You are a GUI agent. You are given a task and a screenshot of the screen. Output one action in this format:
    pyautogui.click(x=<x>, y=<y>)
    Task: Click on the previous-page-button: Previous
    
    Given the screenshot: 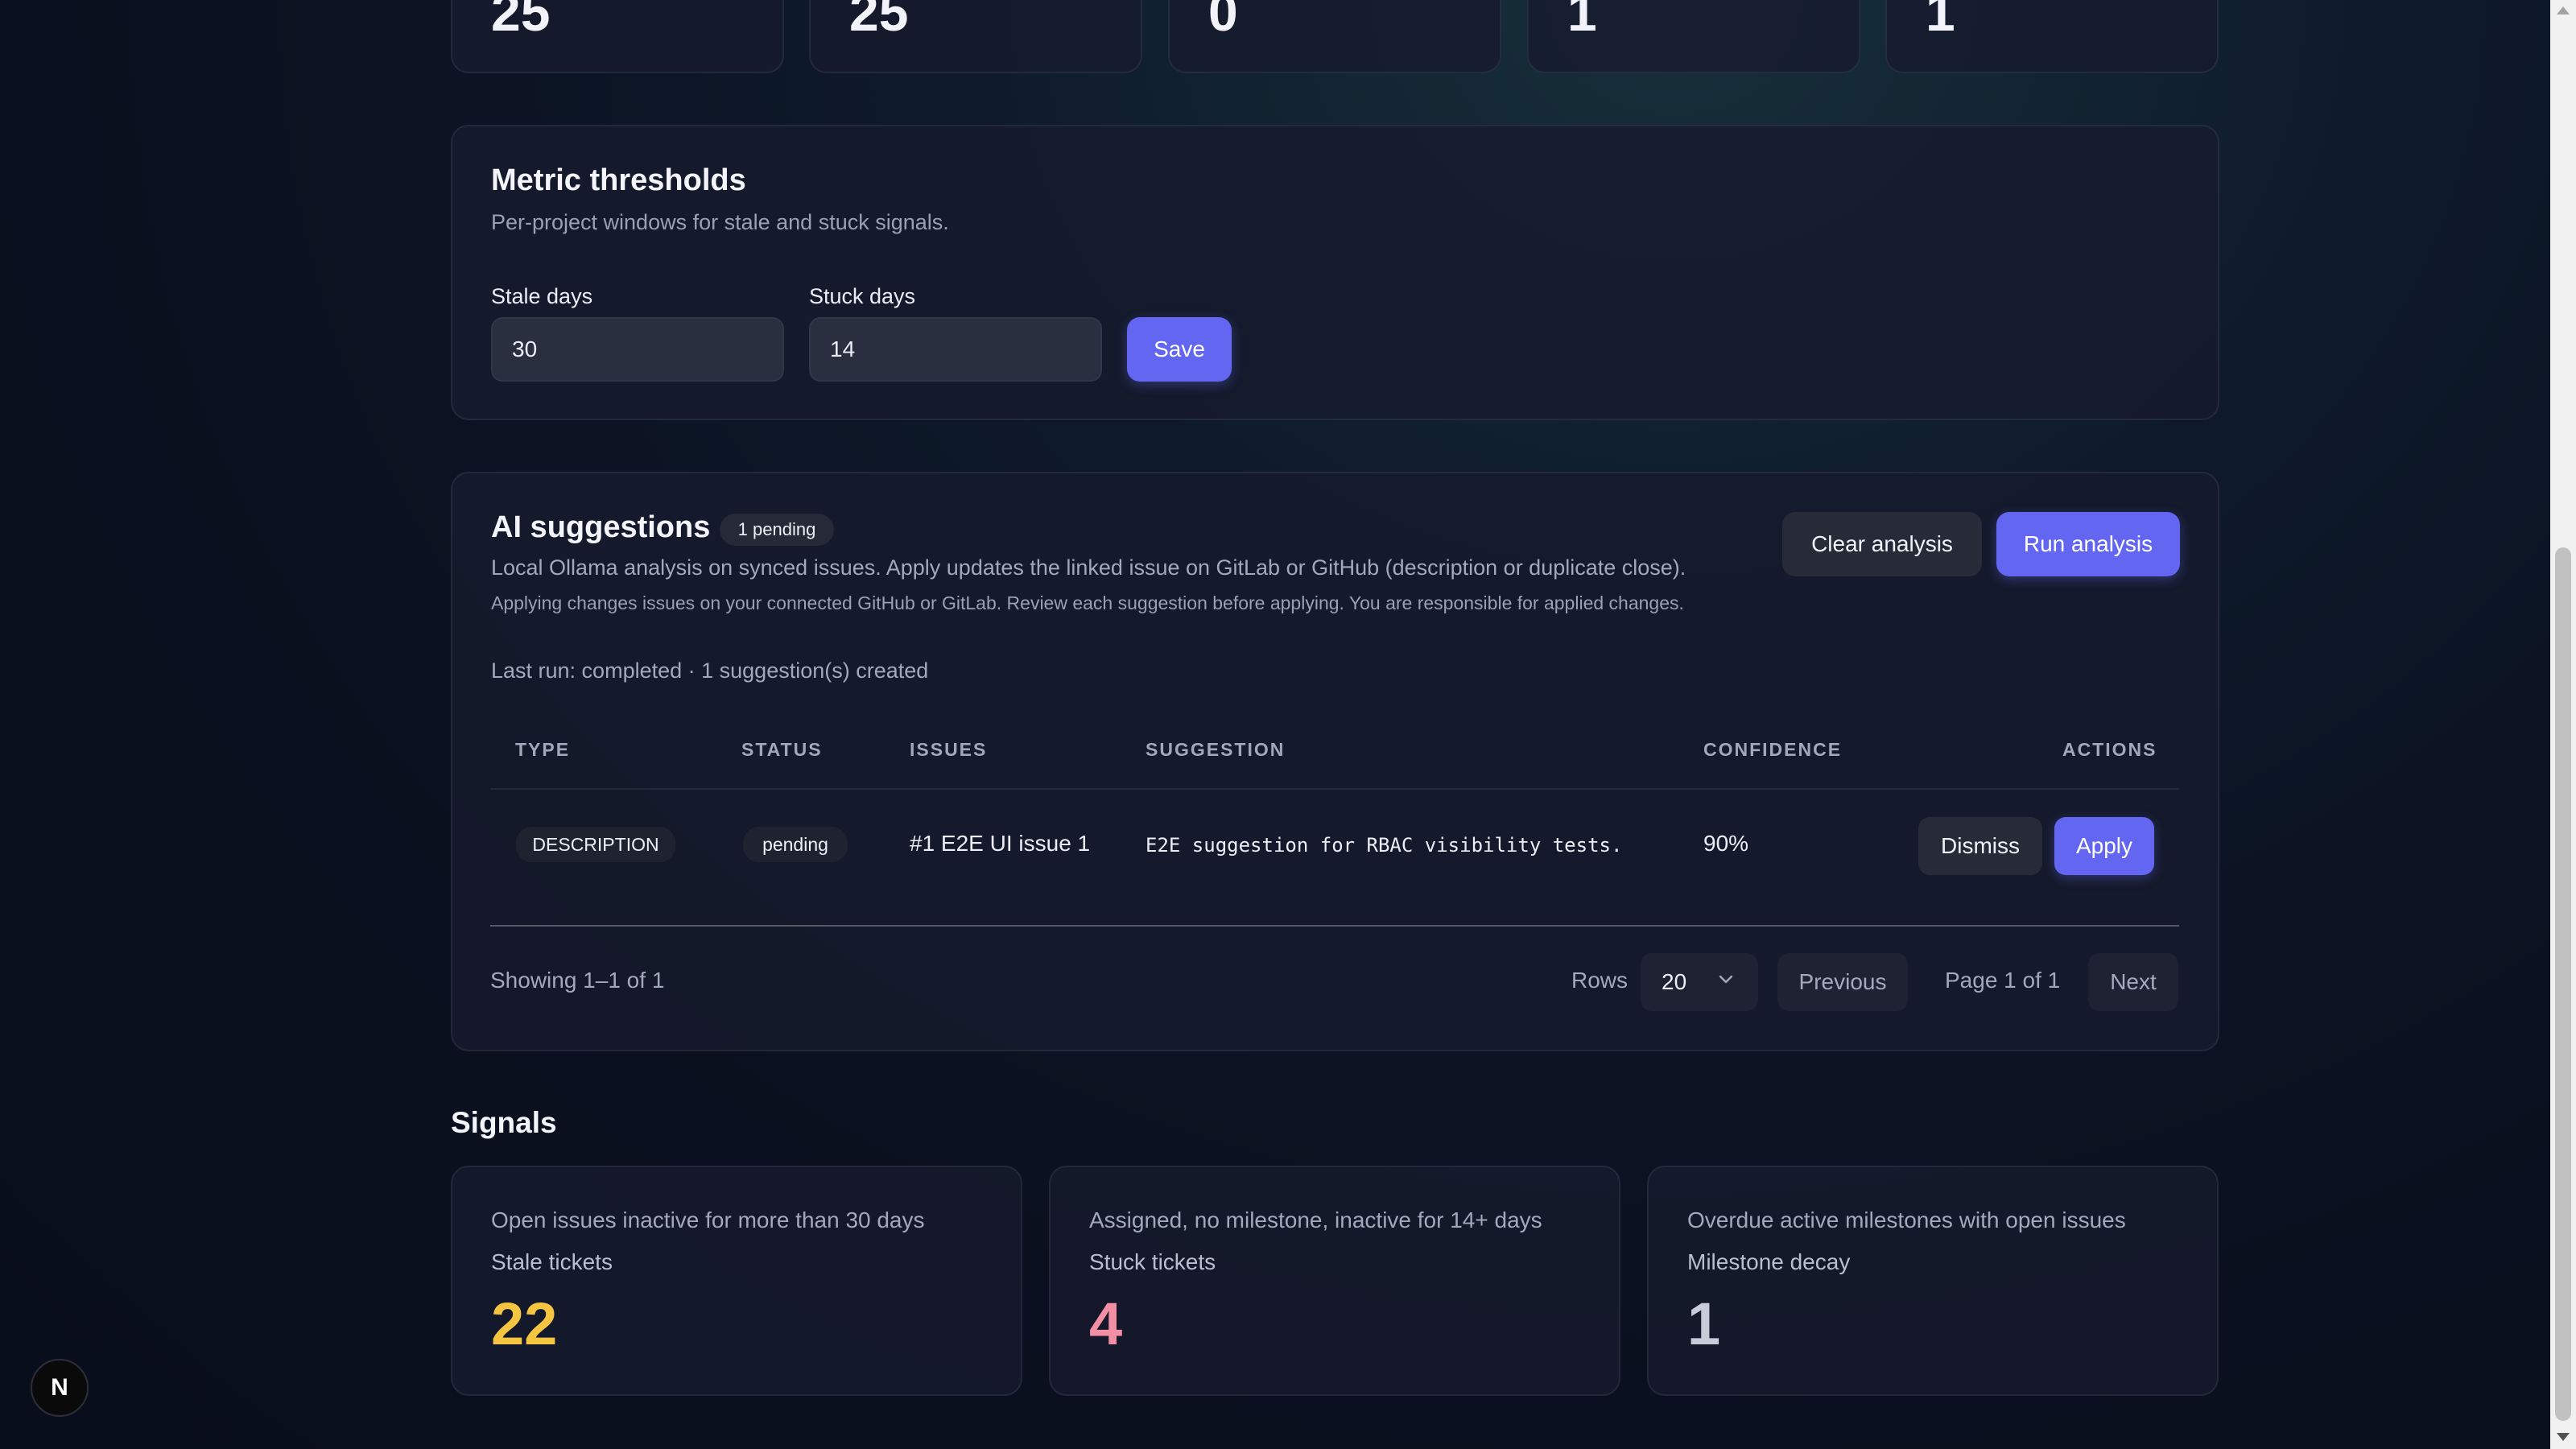 What is the action you would take?
    pyautogui.click(x=1842, y=982)
    